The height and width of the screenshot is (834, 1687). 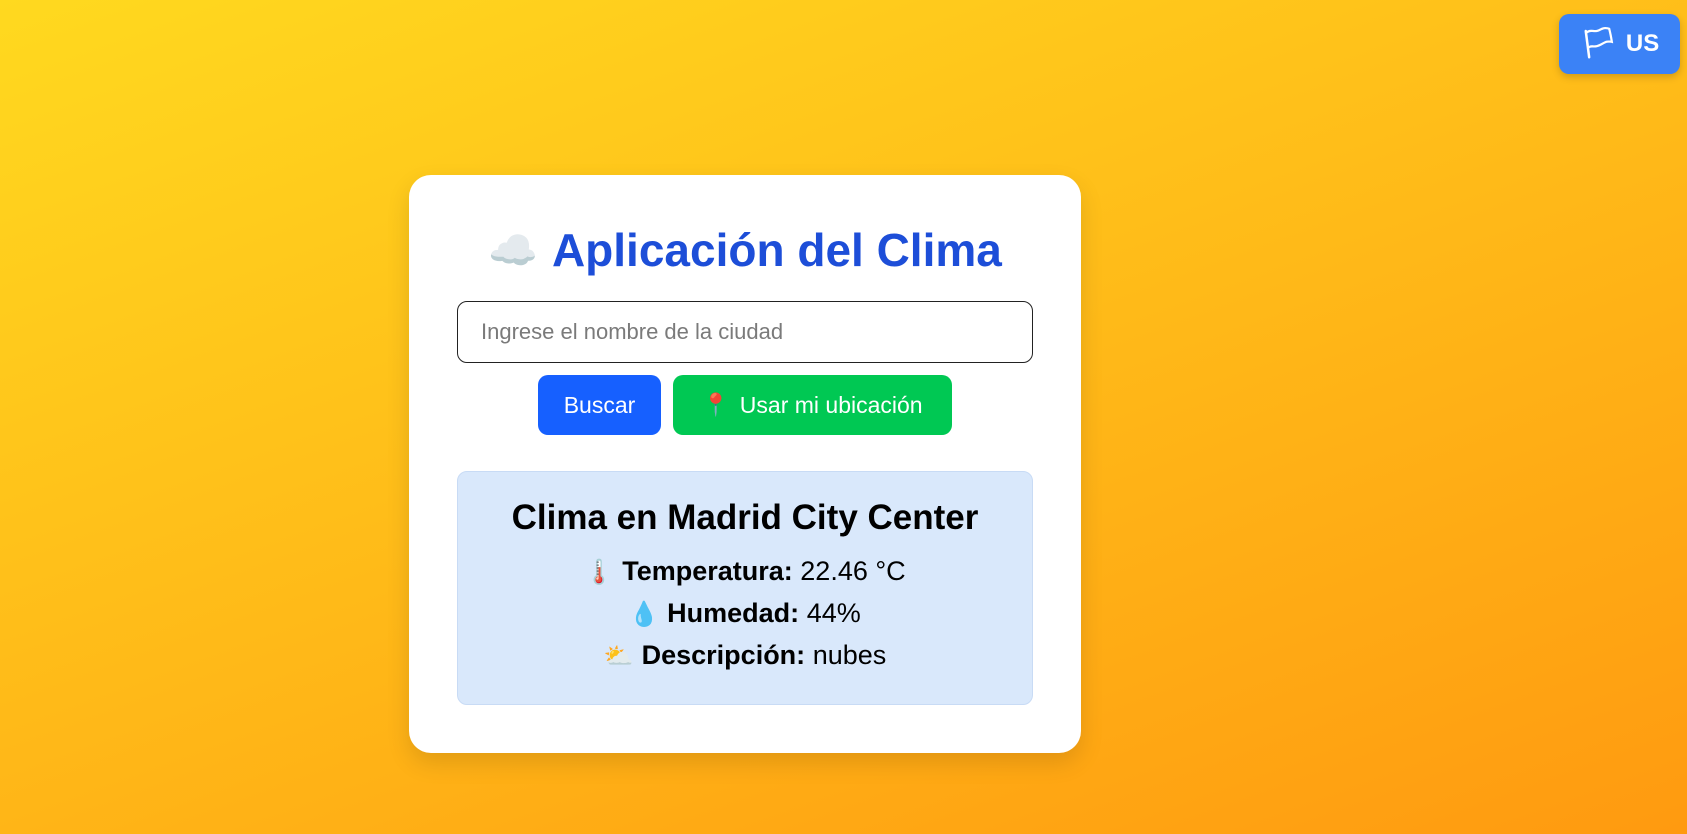 I want to click on use-location-button: 📍 Usar mi ubicación, so click(x=812, y=405).